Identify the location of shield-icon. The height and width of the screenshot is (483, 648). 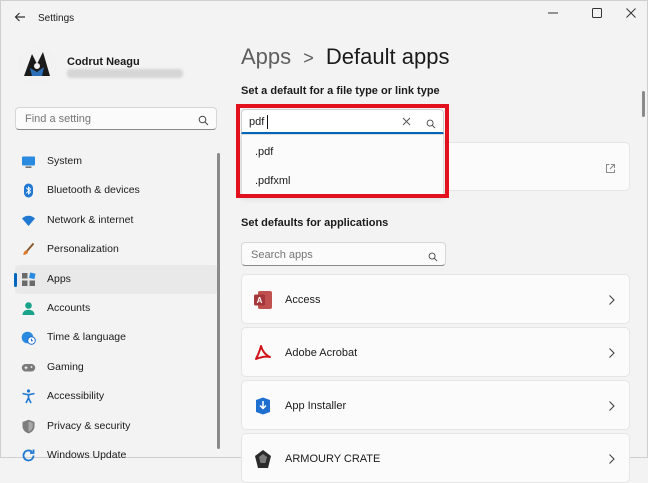
(28, 426).